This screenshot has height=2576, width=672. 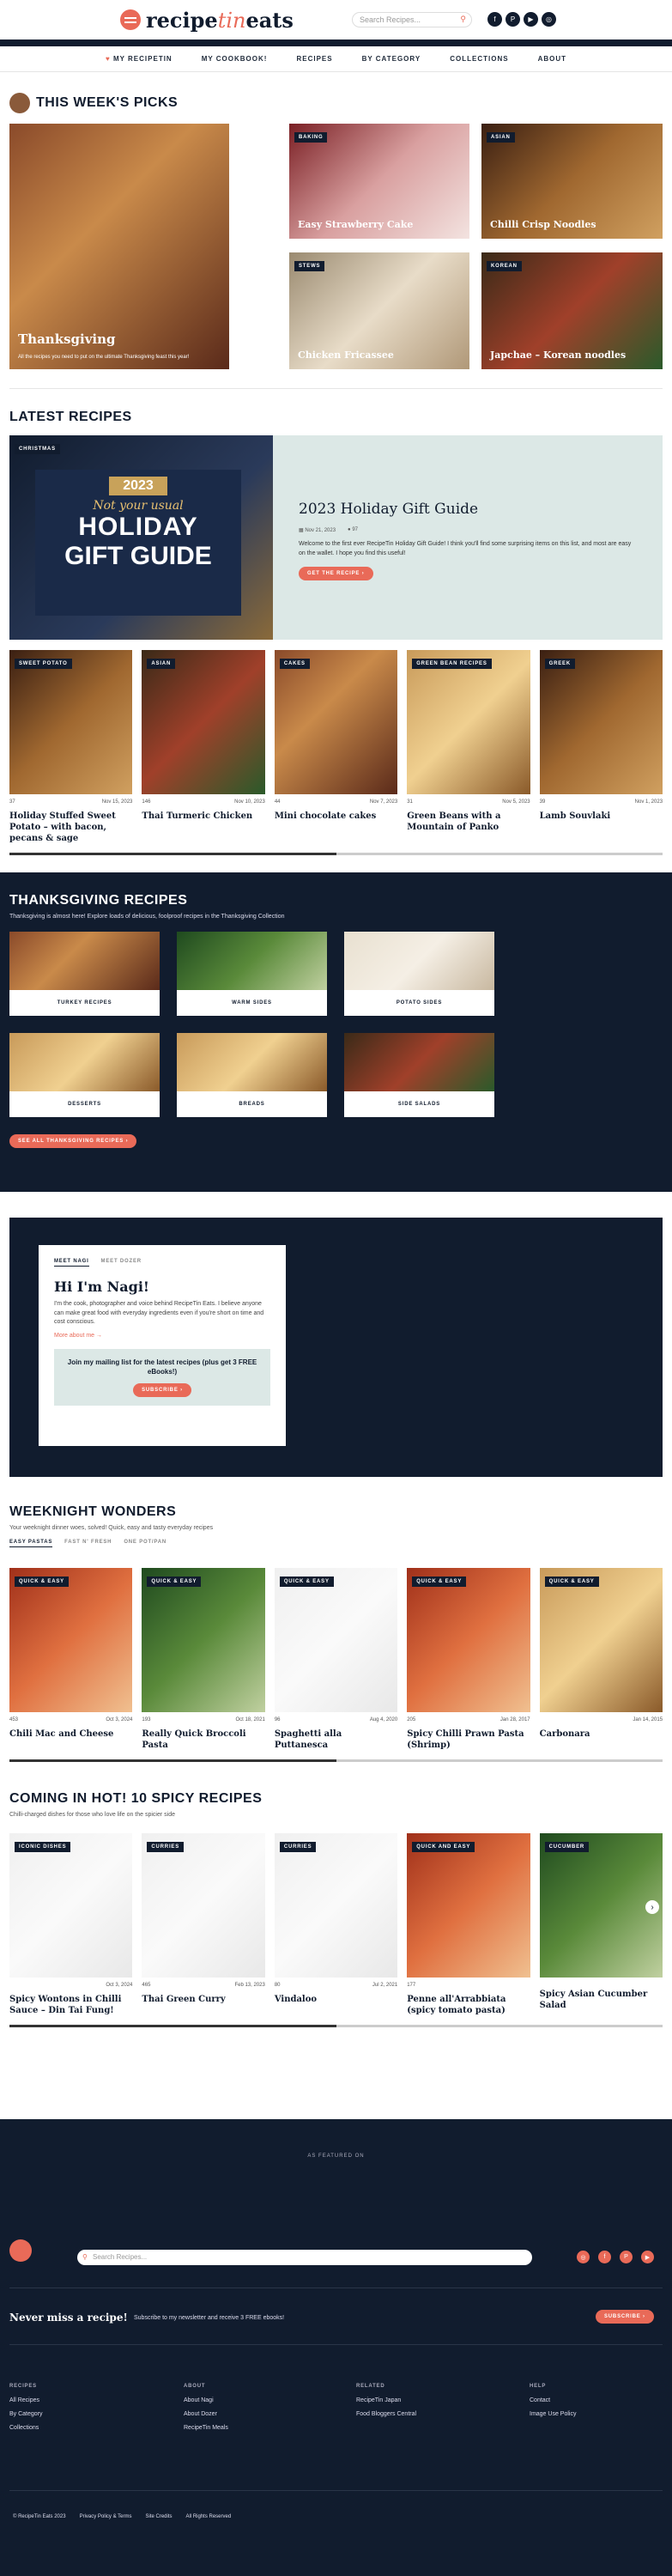 What do you see at coordinates (336, 2026) in the screenshot?
I see `spicy-scrollbar` at bounding box center [336, 2026].